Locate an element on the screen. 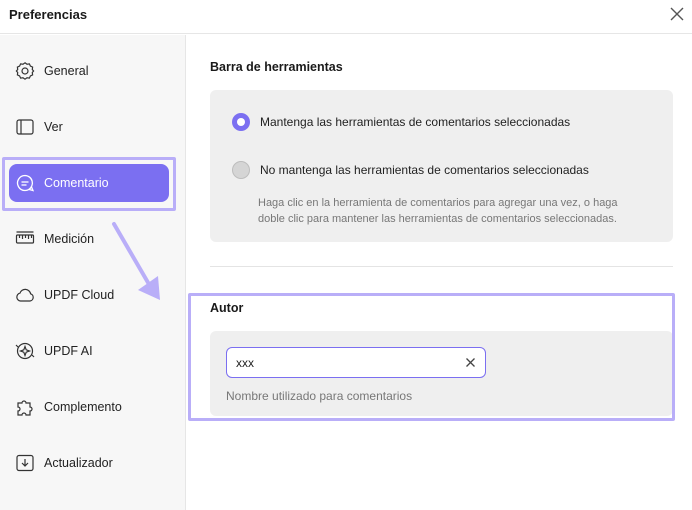  ai-icon is located at coordinates (25, 351).